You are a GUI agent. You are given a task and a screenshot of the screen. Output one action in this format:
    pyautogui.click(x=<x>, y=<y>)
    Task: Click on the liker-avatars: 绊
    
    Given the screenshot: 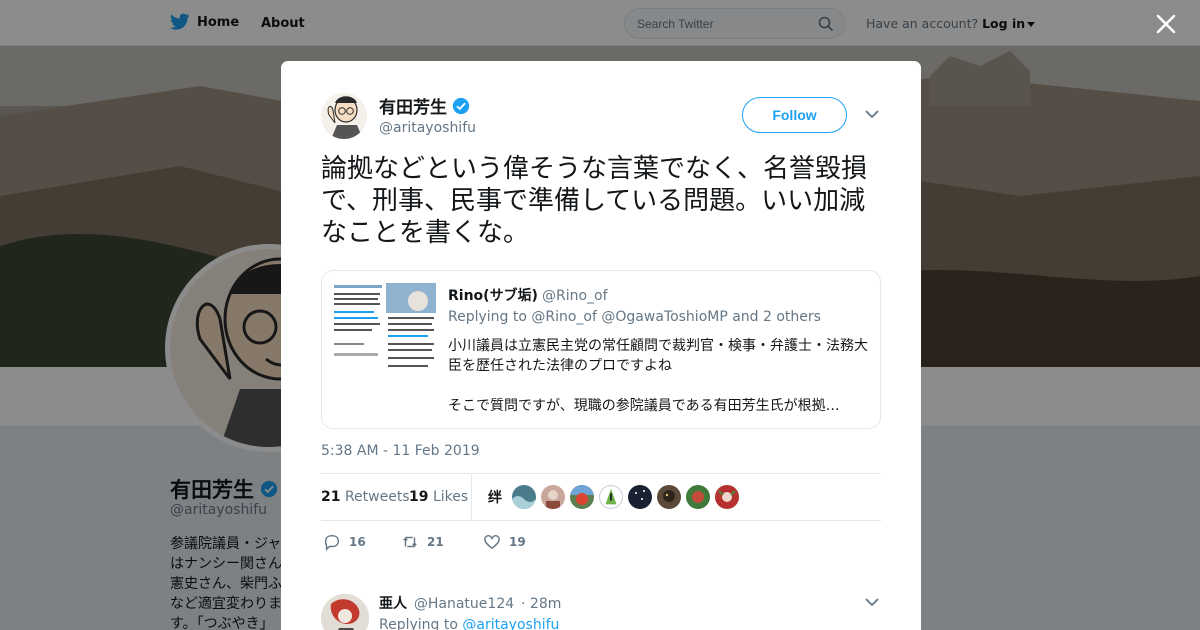 What is the action you would take?
    pyautogui.click(x=611, y=497)
    